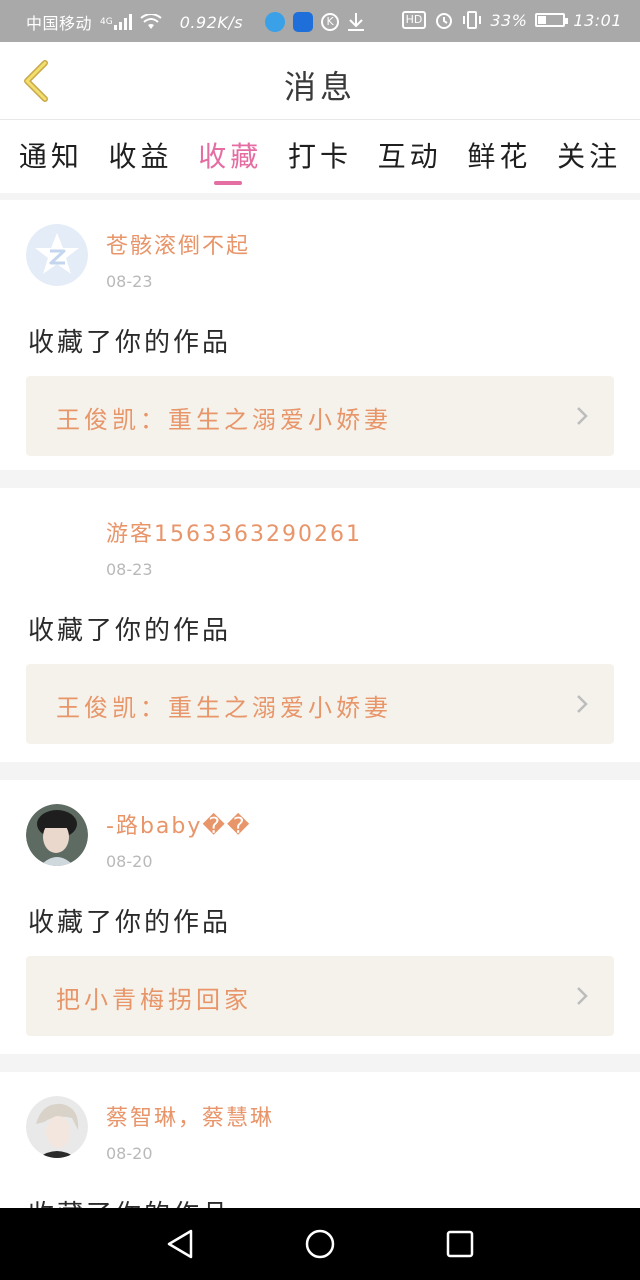 Image resolution: width=640 pixels, height=1280 pixels. I want to click on network-type-label: 4G, so click(106, 22).